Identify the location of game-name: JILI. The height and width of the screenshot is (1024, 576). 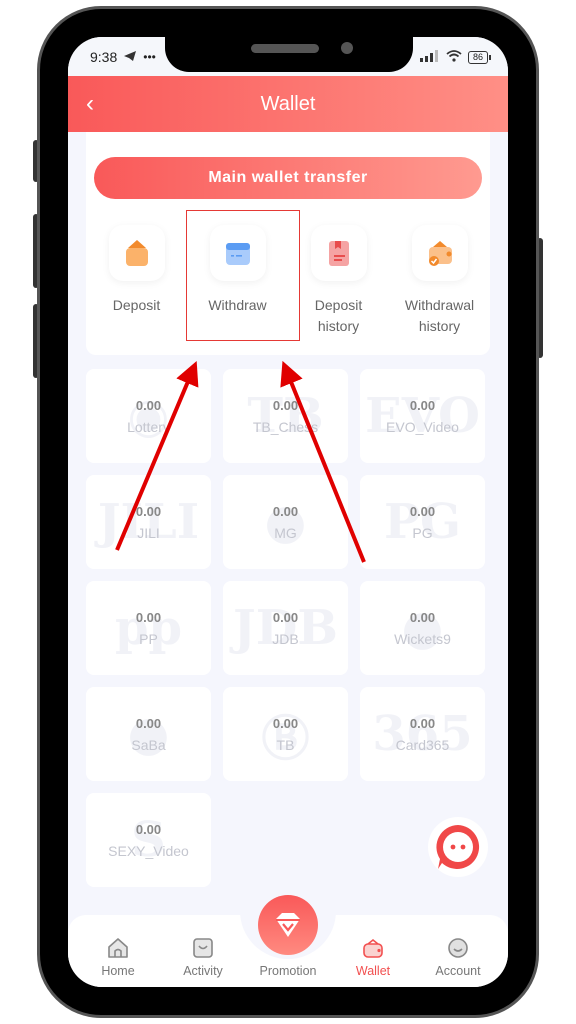
(148, 532).